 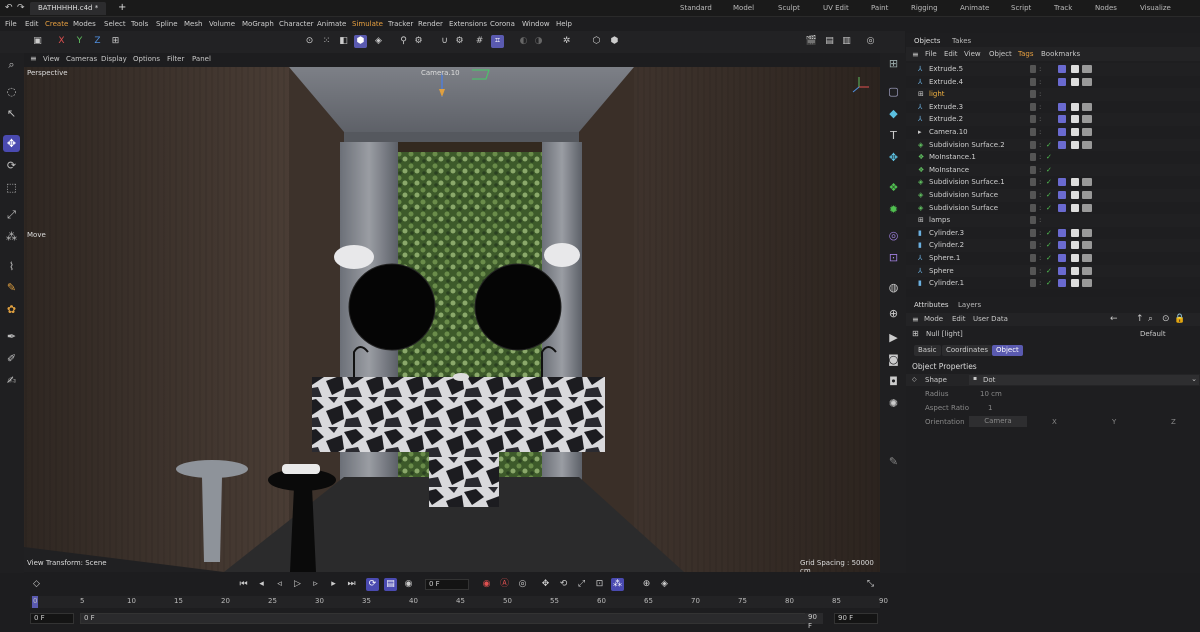 What do you see at coordinates (991, 394) in the screenshot?
I see `radius-field: 10 cm` at bounding box center [991, 394].